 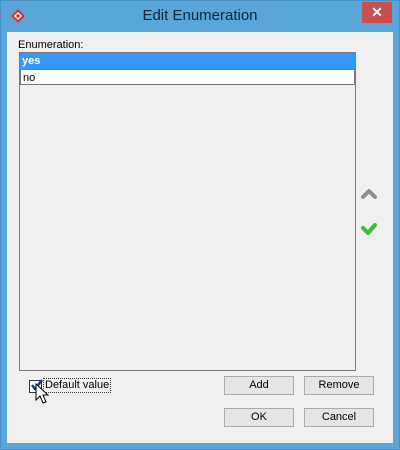 I want to click on remove-button: Remove, so click(x=339, y=385).